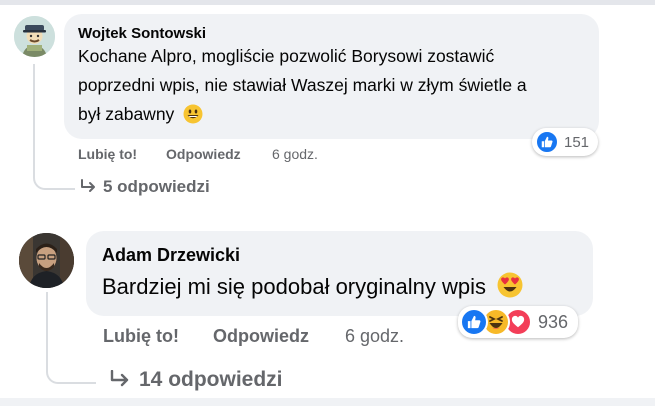 This screenshot has height=406, width=655. I want to click on comment-author: Wojtek Sontowski, so click(142, 33).